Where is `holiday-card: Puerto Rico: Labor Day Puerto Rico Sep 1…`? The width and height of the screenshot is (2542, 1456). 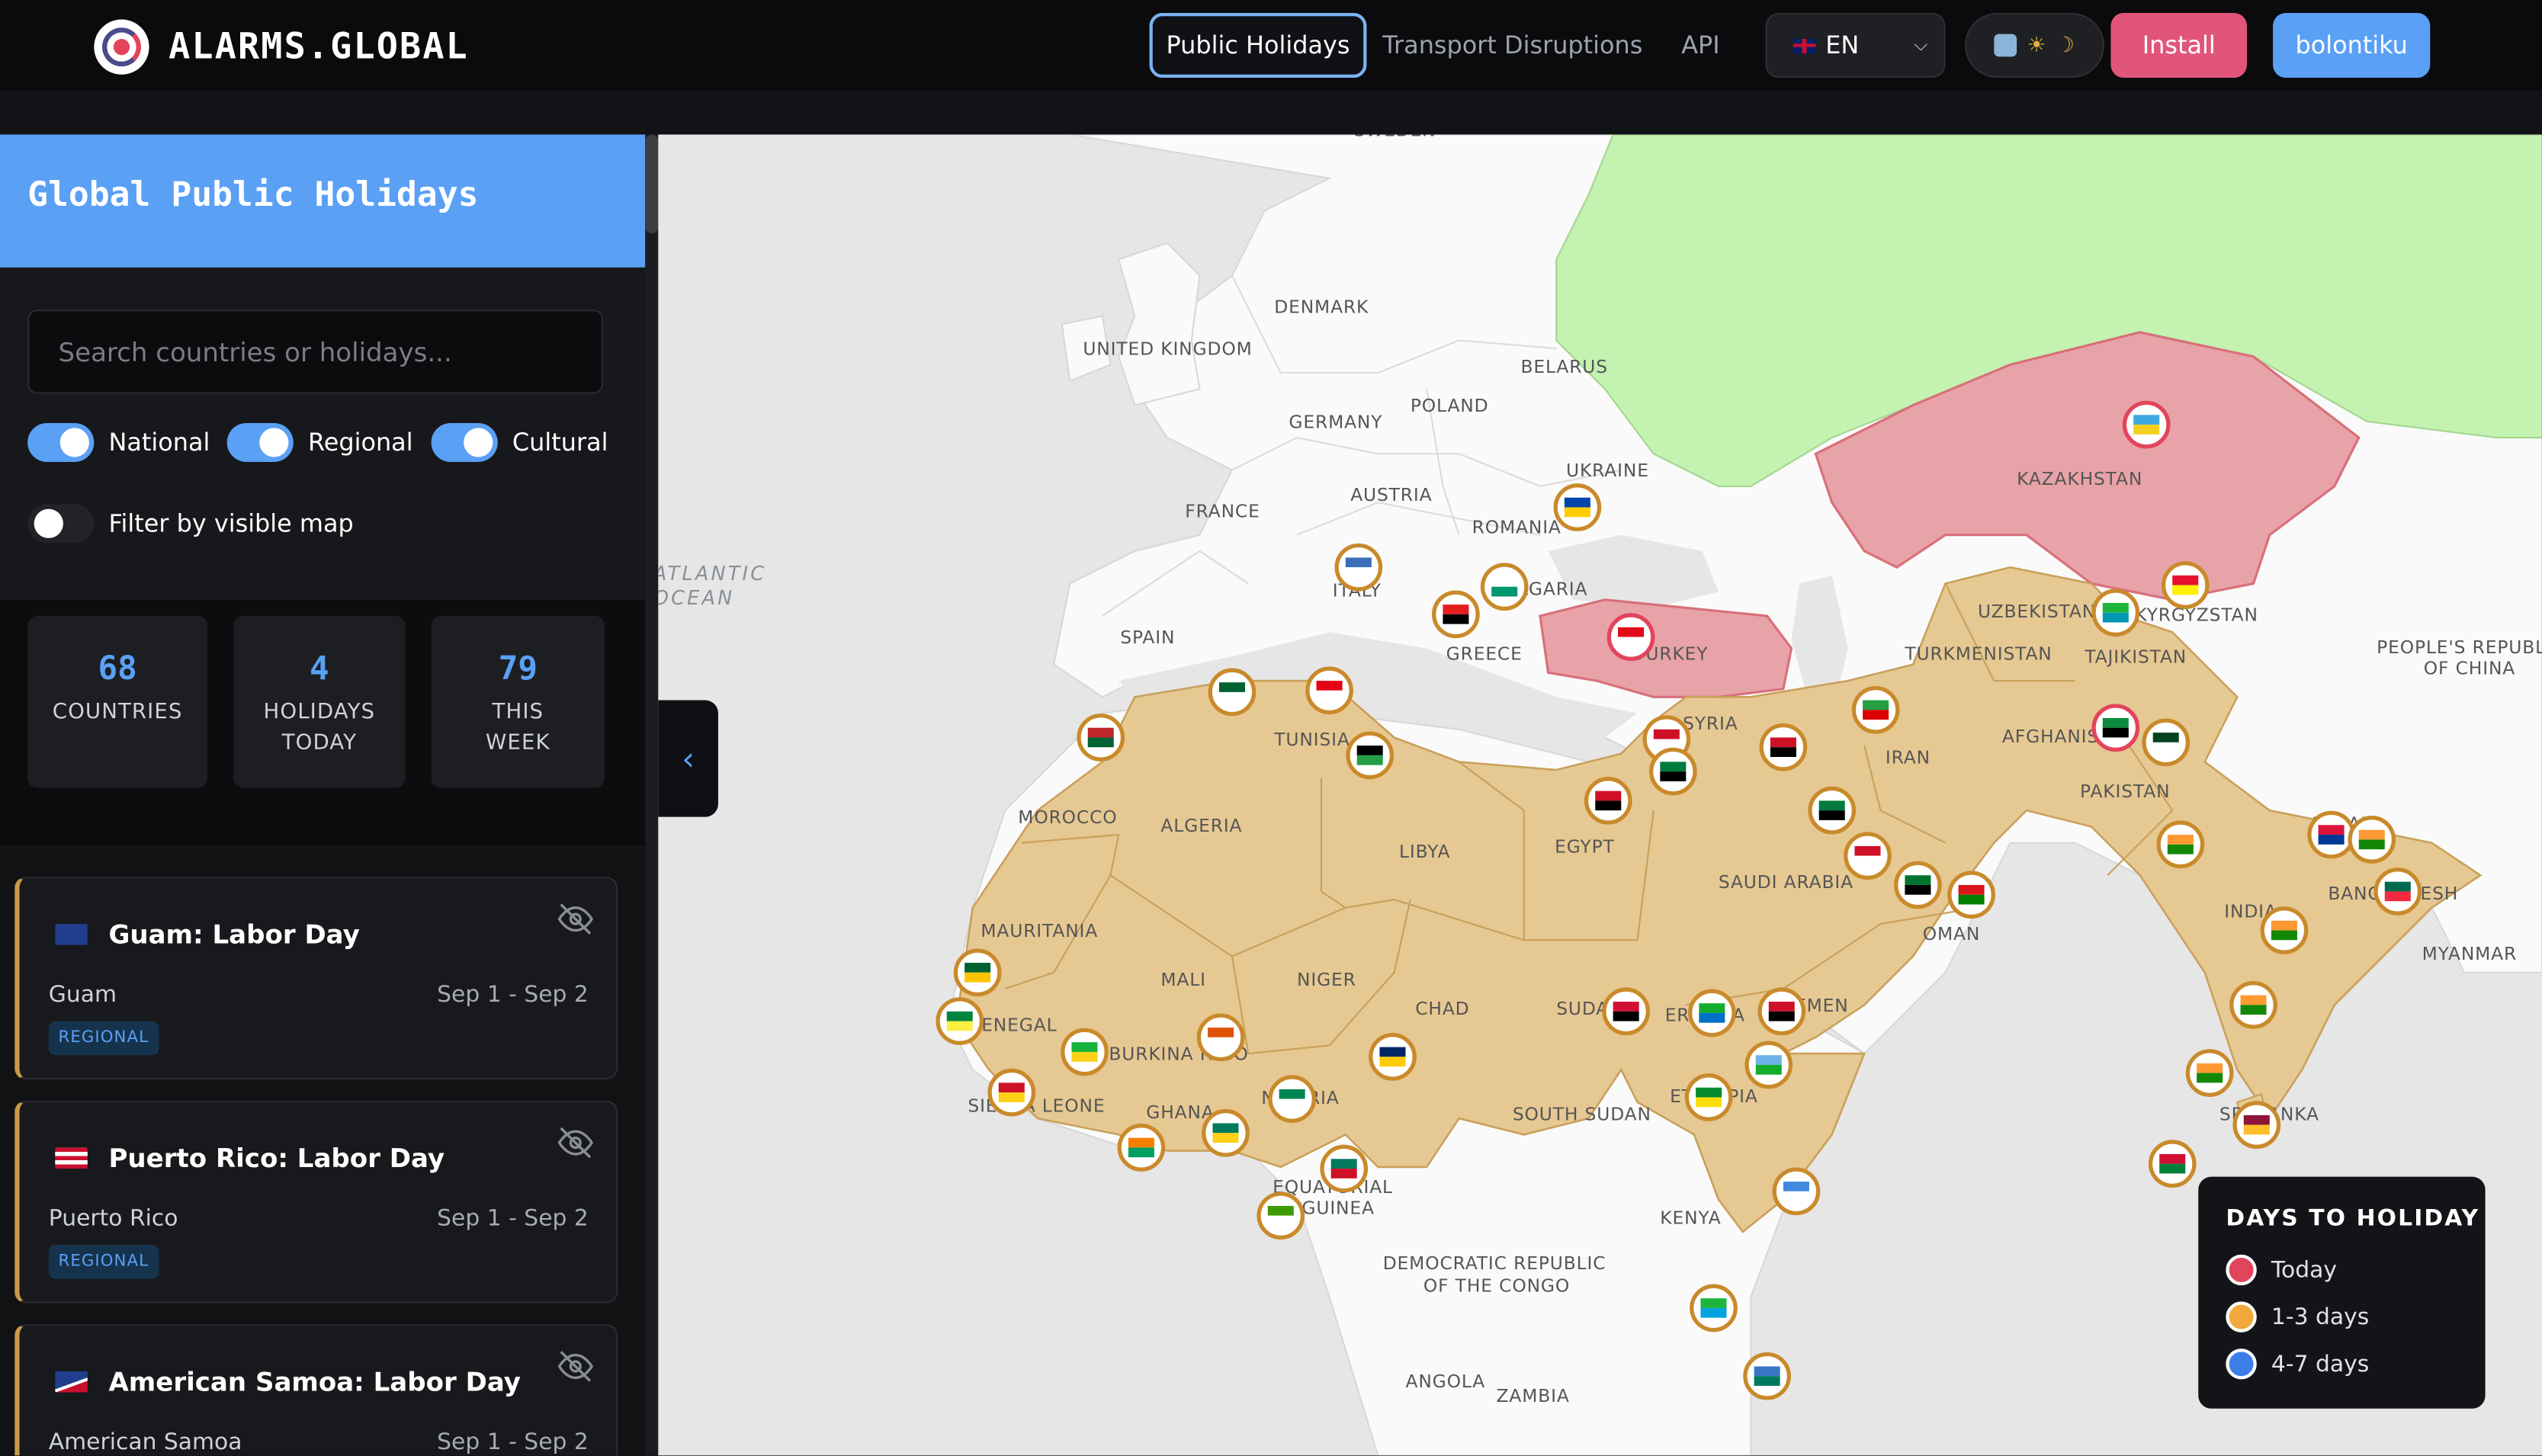
holiday-card: Puerto Rico: Labor Day Puerto Rico Sep 1… is located at coordinates (316, 1202).